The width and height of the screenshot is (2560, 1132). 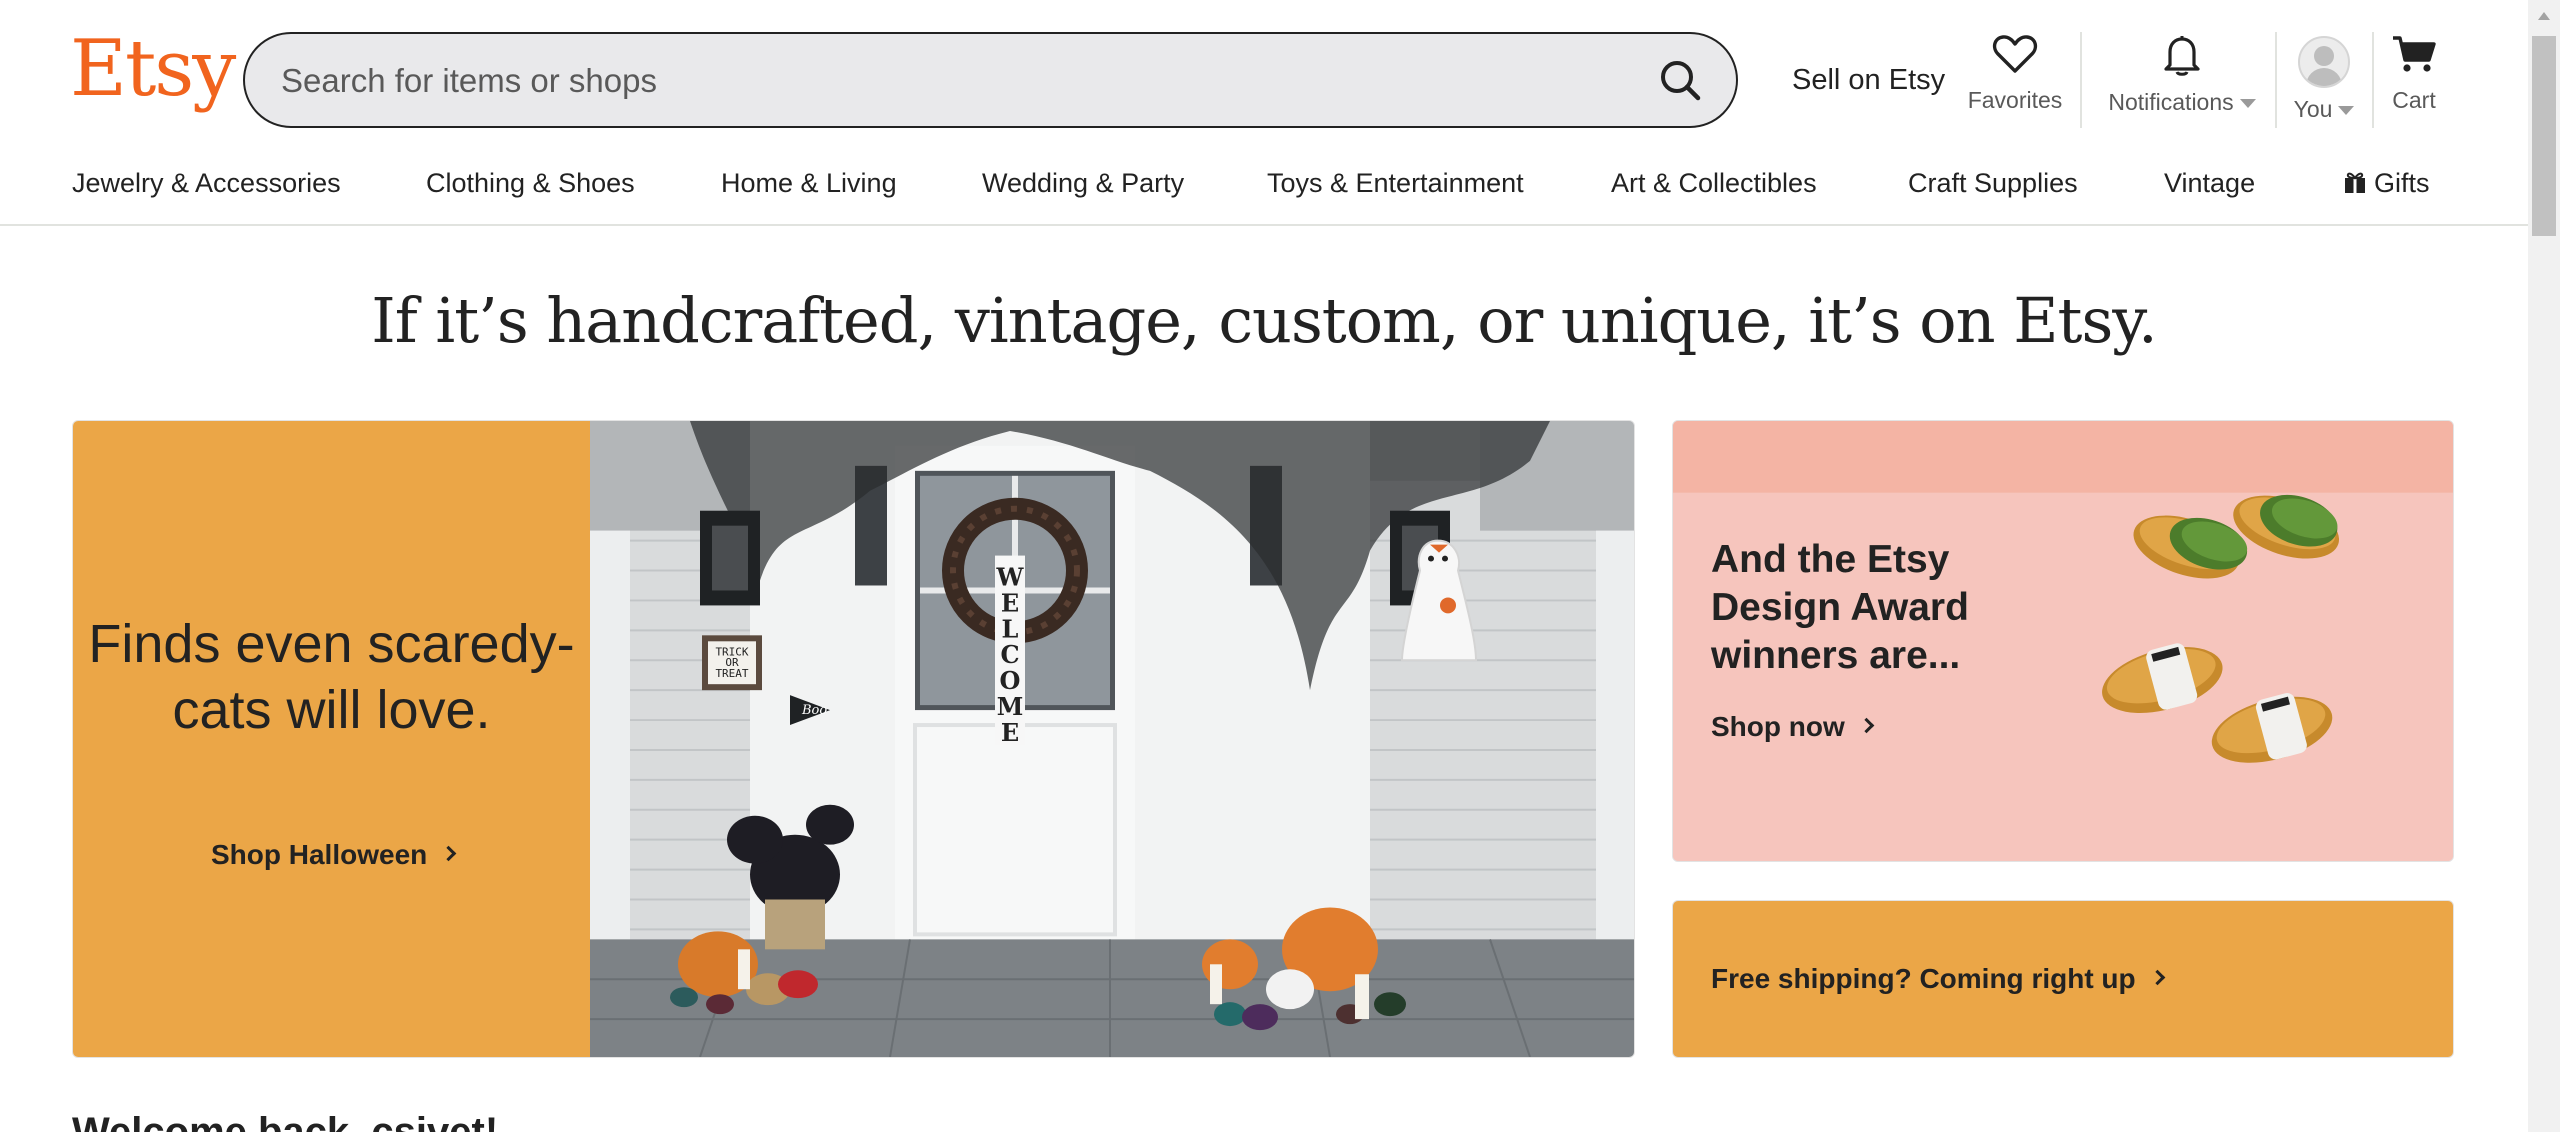 I want to click on you-label: You, so click(x=2324, y=109).